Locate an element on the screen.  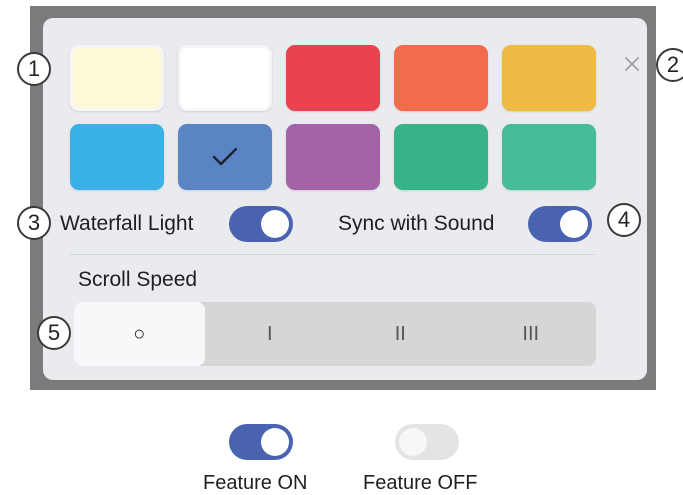
scroll-speed-option-off: ○ is located at coordinates (139, 334).